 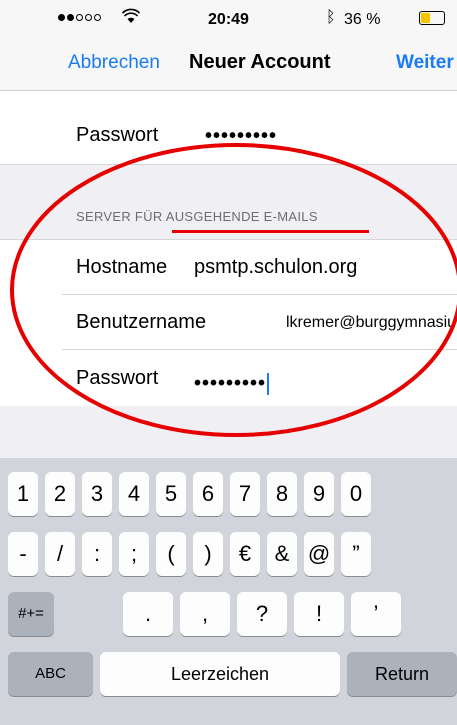 I want to click on incoming-password-row: Passwort •••••••••, so click(x=228, y=135).